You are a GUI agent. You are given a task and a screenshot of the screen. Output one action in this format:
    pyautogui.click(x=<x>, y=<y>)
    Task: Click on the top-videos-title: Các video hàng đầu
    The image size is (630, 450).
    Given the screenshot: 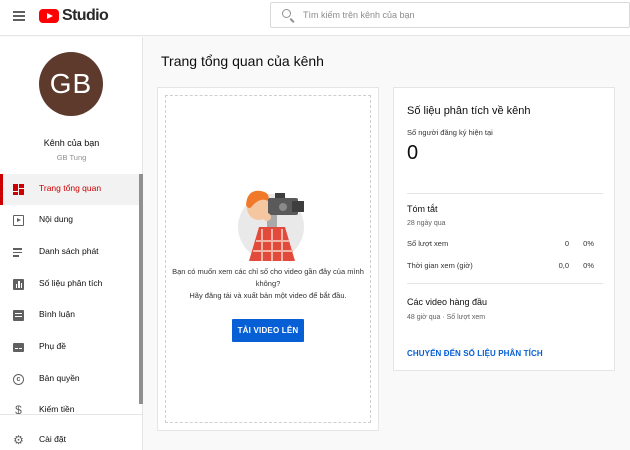 What is the action you would take?
    pyautogui.click(x=447, y=302)
    